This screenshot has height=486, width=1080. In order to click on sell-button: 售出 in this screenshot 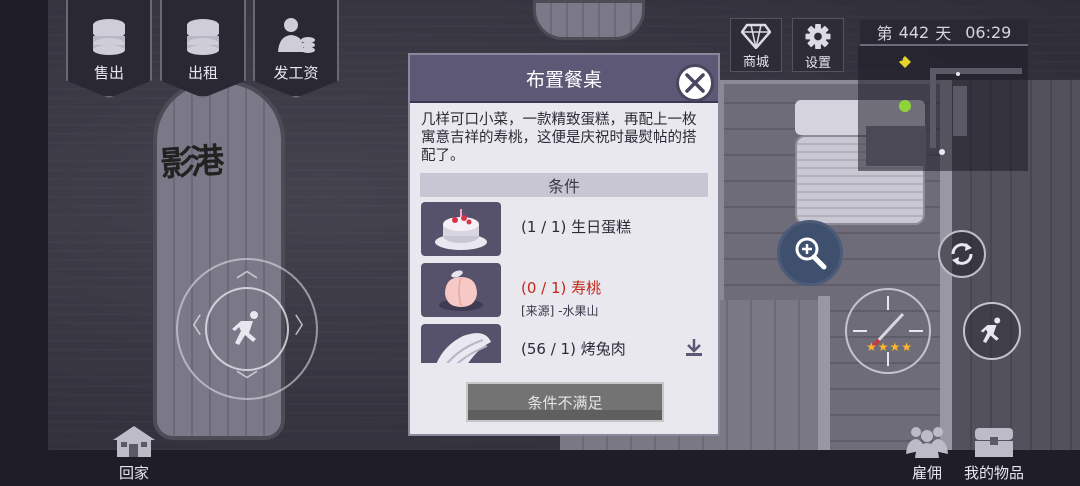, I will do `click(109, 49)`.